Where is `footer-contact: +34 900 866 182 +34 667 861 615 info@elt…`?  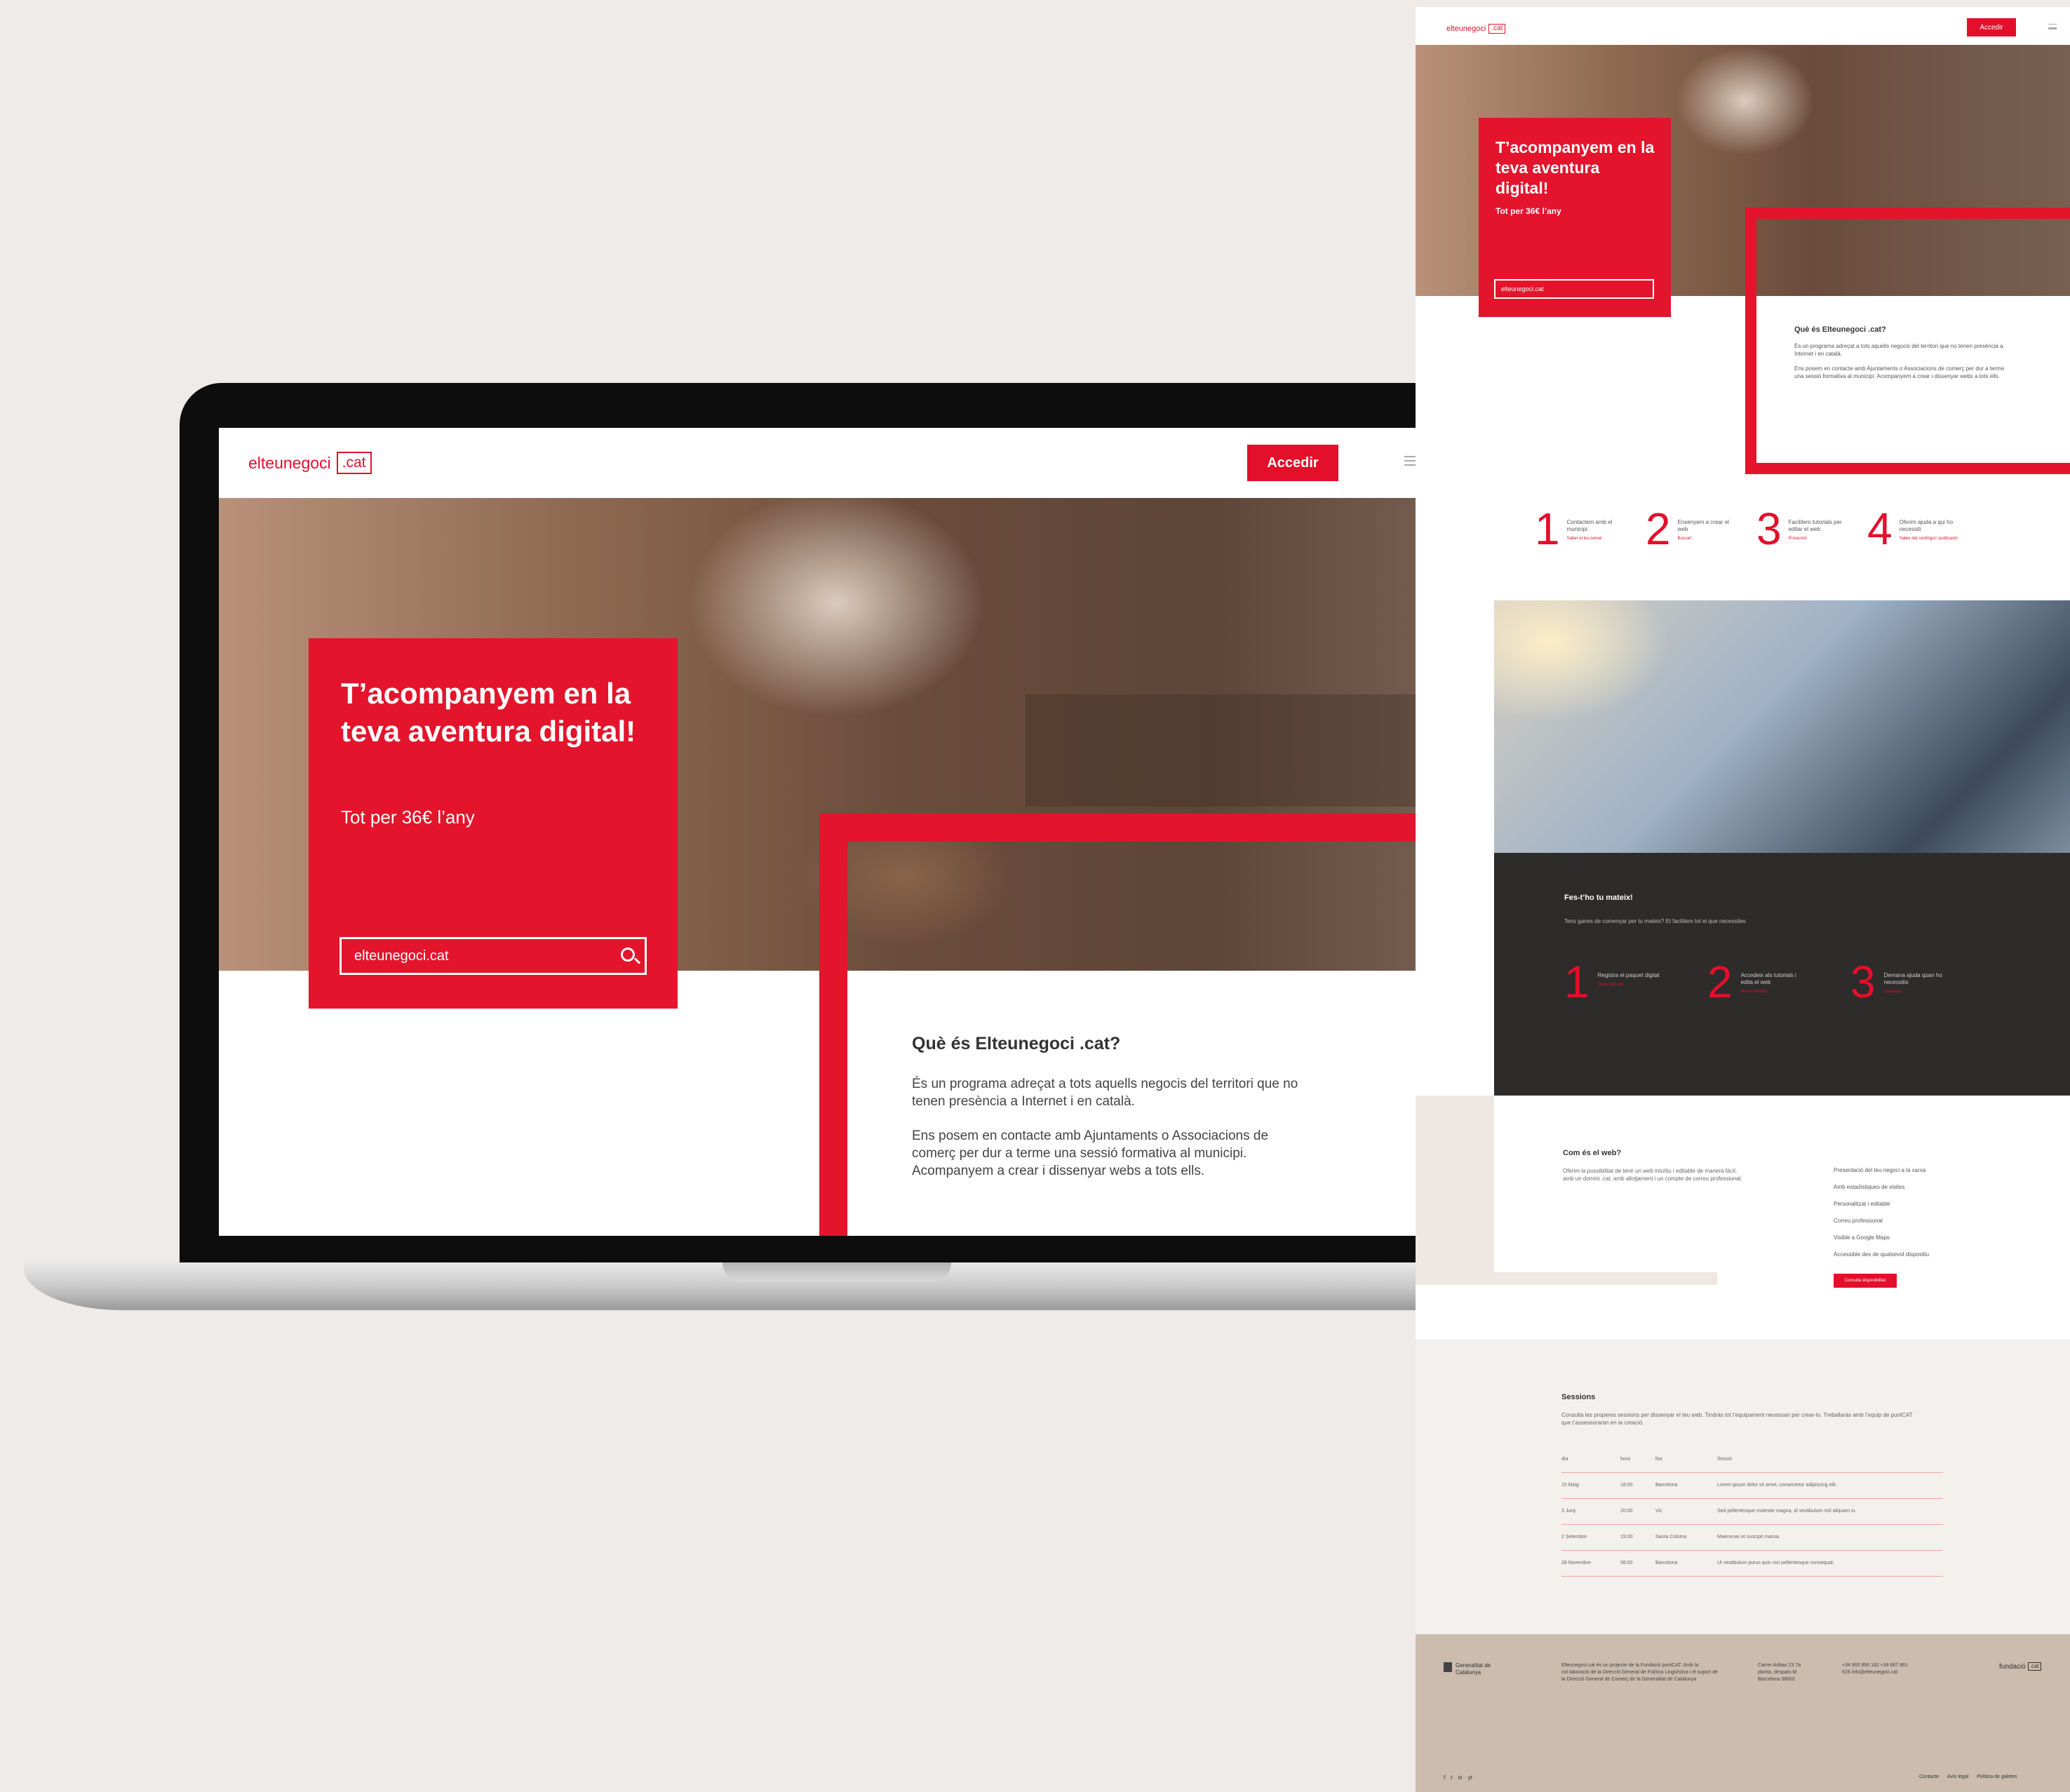 footer-contact: +34 900 866 182 +34 667 861 615 info@elt… is located at coordinates (1877, 1669).